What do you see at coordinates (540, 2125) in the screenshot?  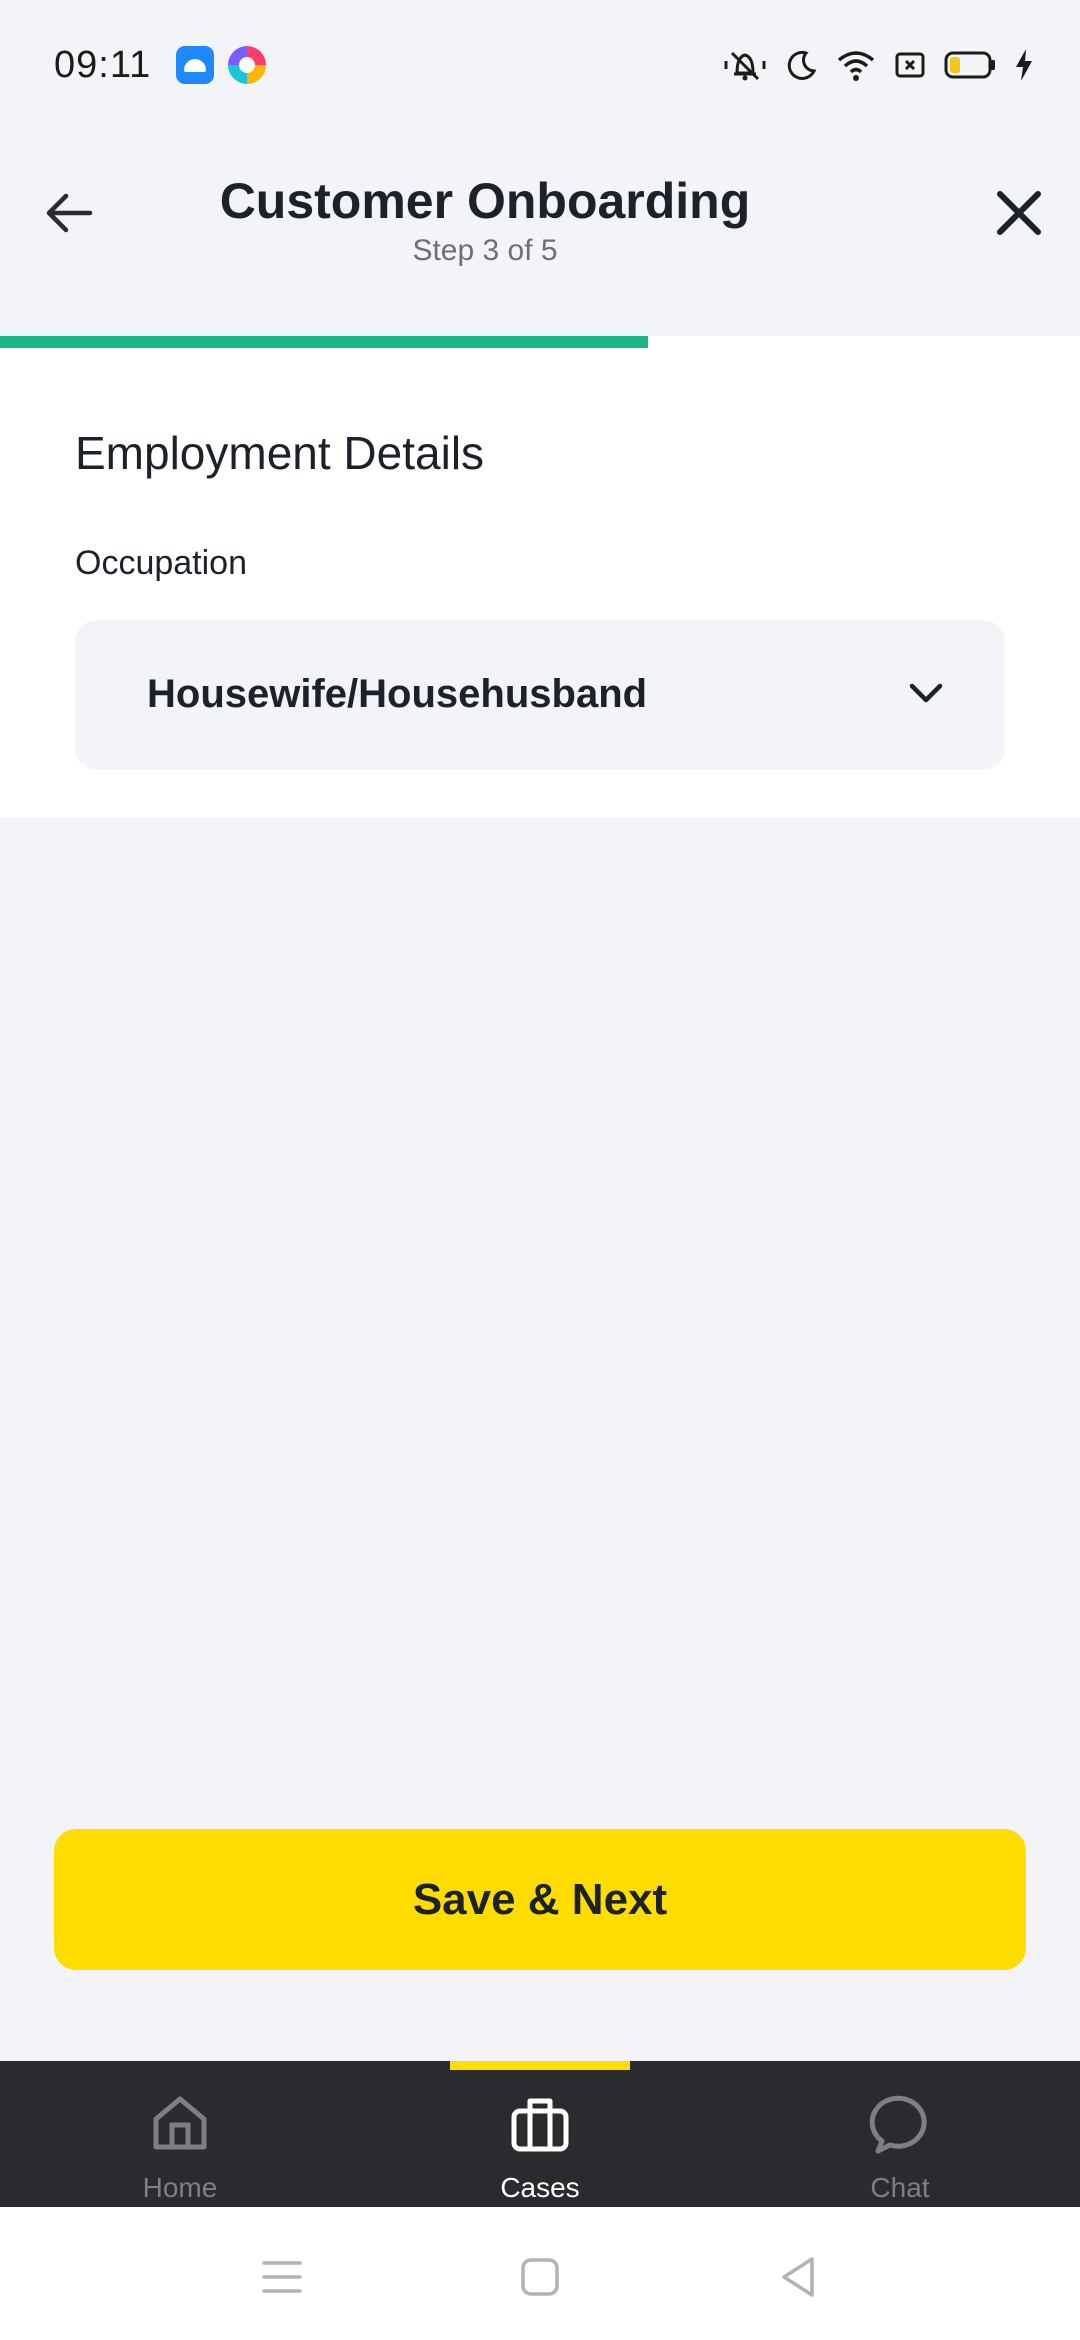 I see `briefcase-icon` at bounding box center [540, 2125].